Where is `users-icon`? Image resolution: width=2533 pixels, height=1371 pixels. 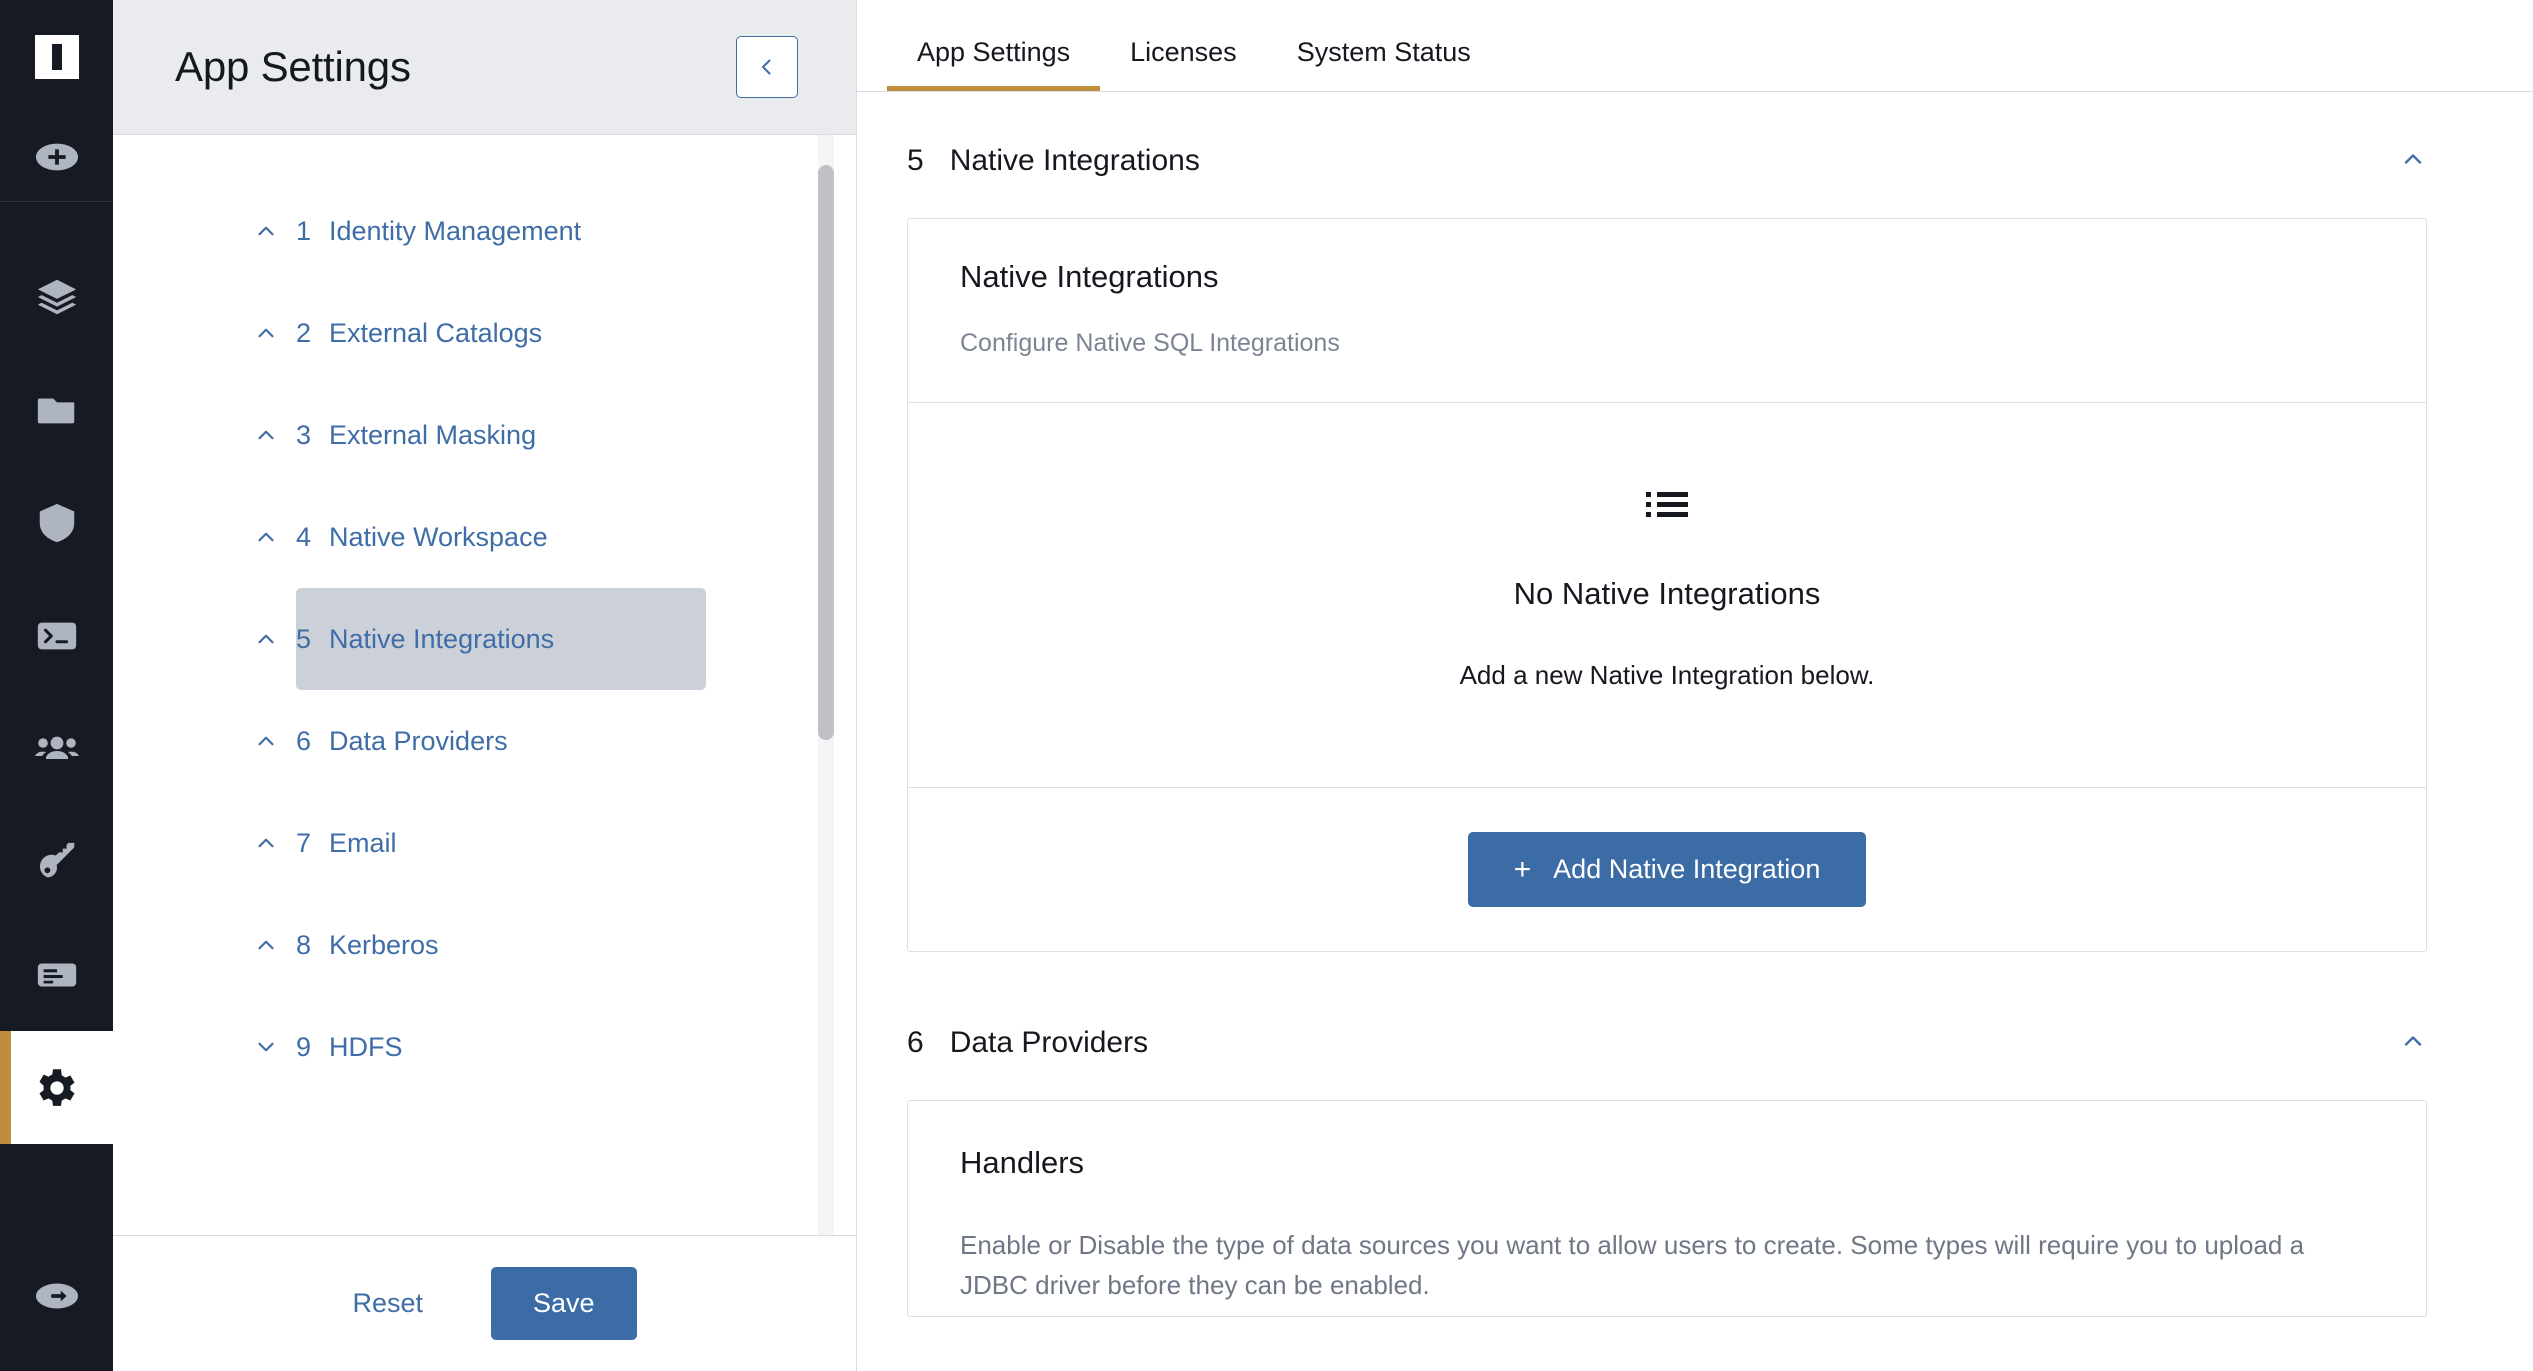 users-icon is located at coordinates (56, 747).